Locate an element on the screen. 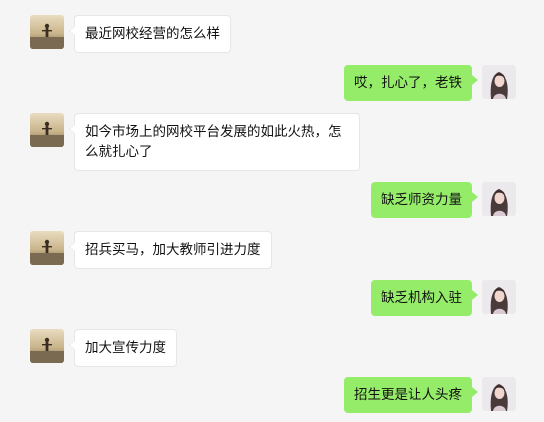 Image resolution: width=544 pixels, height=422 pixels. outgoing-message-bubble: 招生更是让人头疼 is located at coordinates (411, 395).